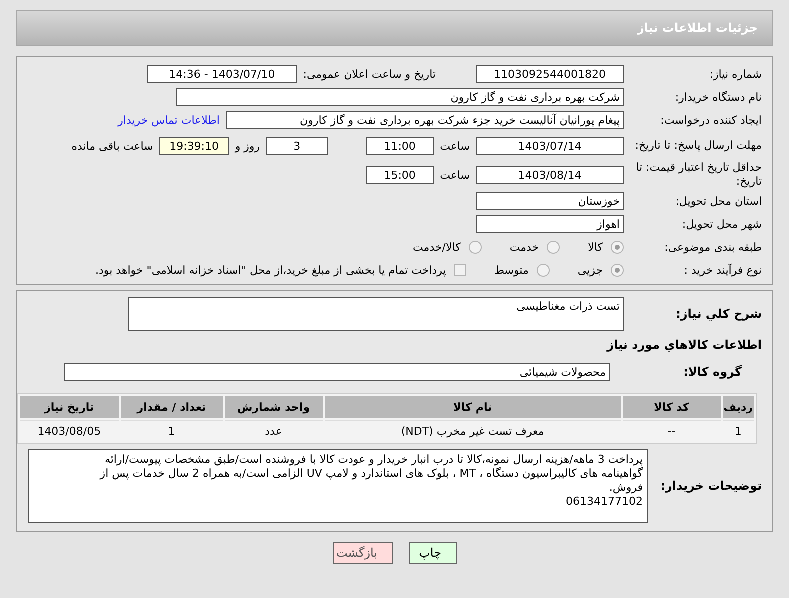 The width and height of the screenshot is (789, 598). What do you see at coordinates (713, 247) in the screenshot?
I see `field-label: طبقه بندی موضوعی:` at bounding box center [713, 247].